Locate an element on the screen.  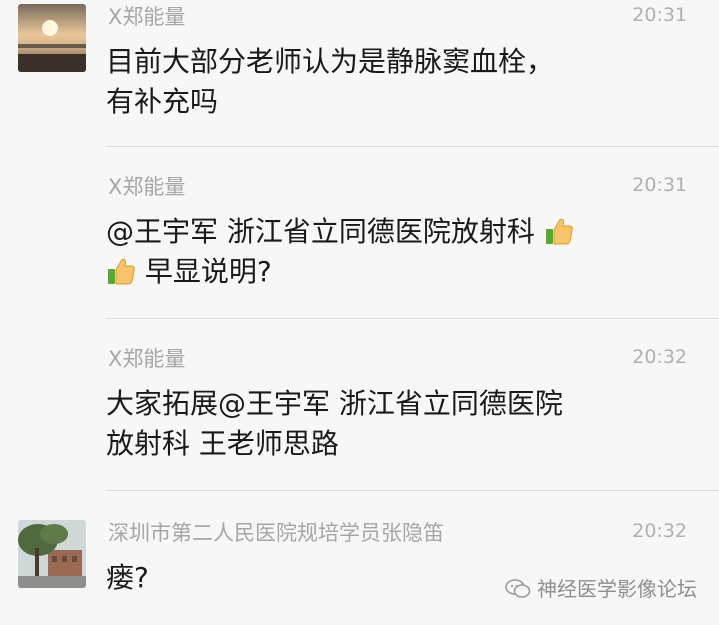
wechat-icon is located at coordinates (518, 588).